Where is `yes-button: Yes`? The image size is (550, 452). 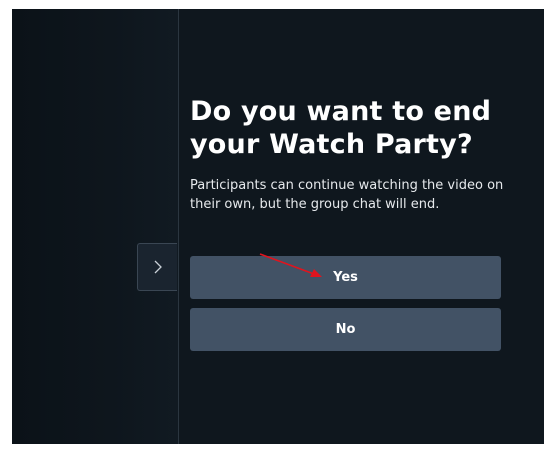
yes-button: Yes is located at coordinates (345, 277).